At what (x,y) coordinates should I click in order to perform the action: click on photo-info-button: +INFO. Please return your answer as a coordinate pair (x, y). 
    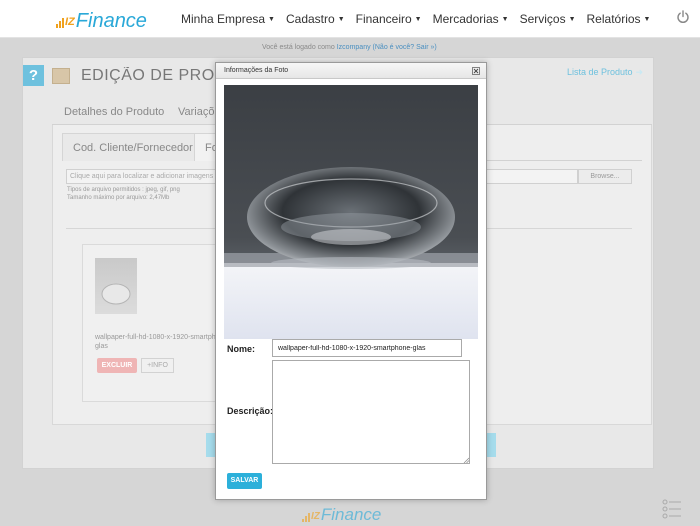
    Looking at the image, I should click on (157, 365).